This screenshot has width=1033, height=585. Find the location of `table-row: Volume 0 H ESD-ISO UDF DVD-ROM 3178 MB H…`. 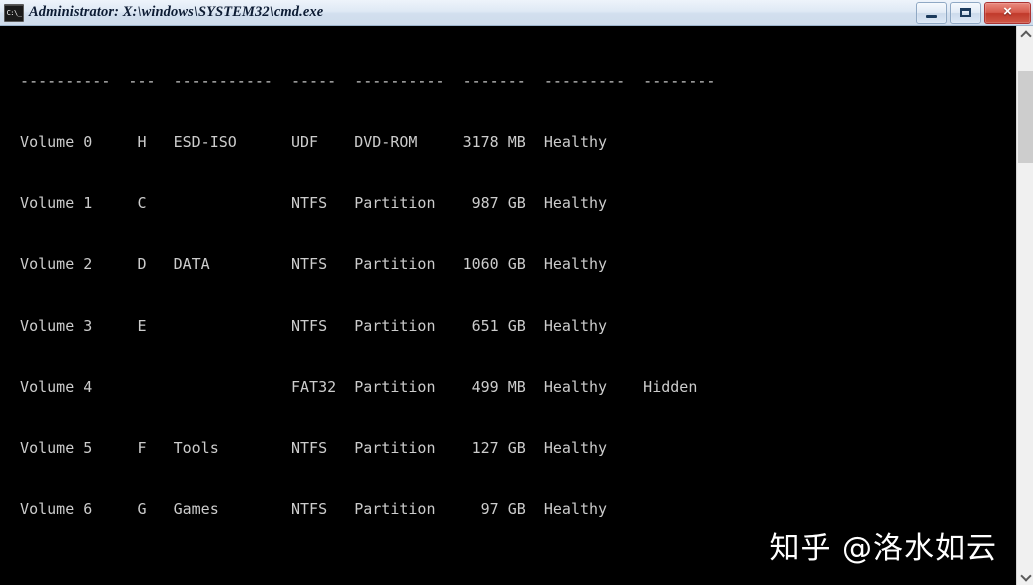

table-row: Volume 0 H ESD-ISO UDF DVD-ROM 3178 MB H… is located at coordinates (305, 142).